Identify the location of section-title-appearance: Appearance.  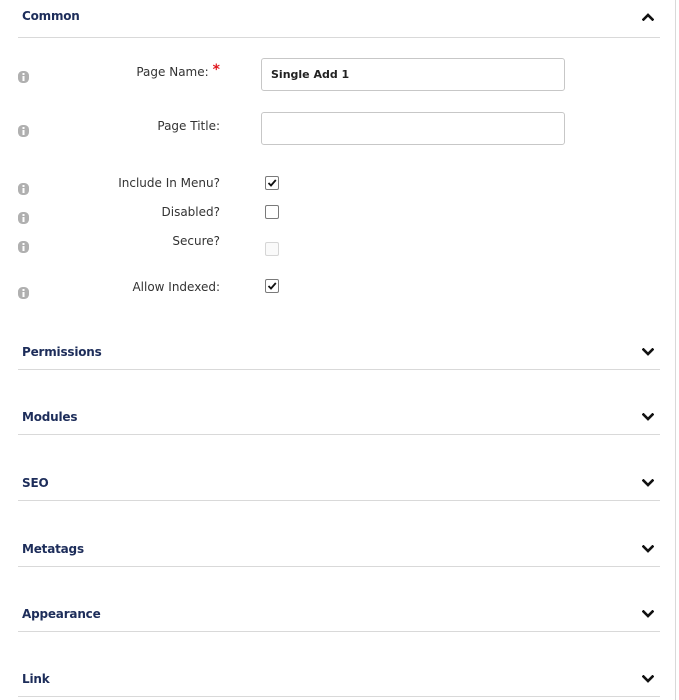
(61, 614).